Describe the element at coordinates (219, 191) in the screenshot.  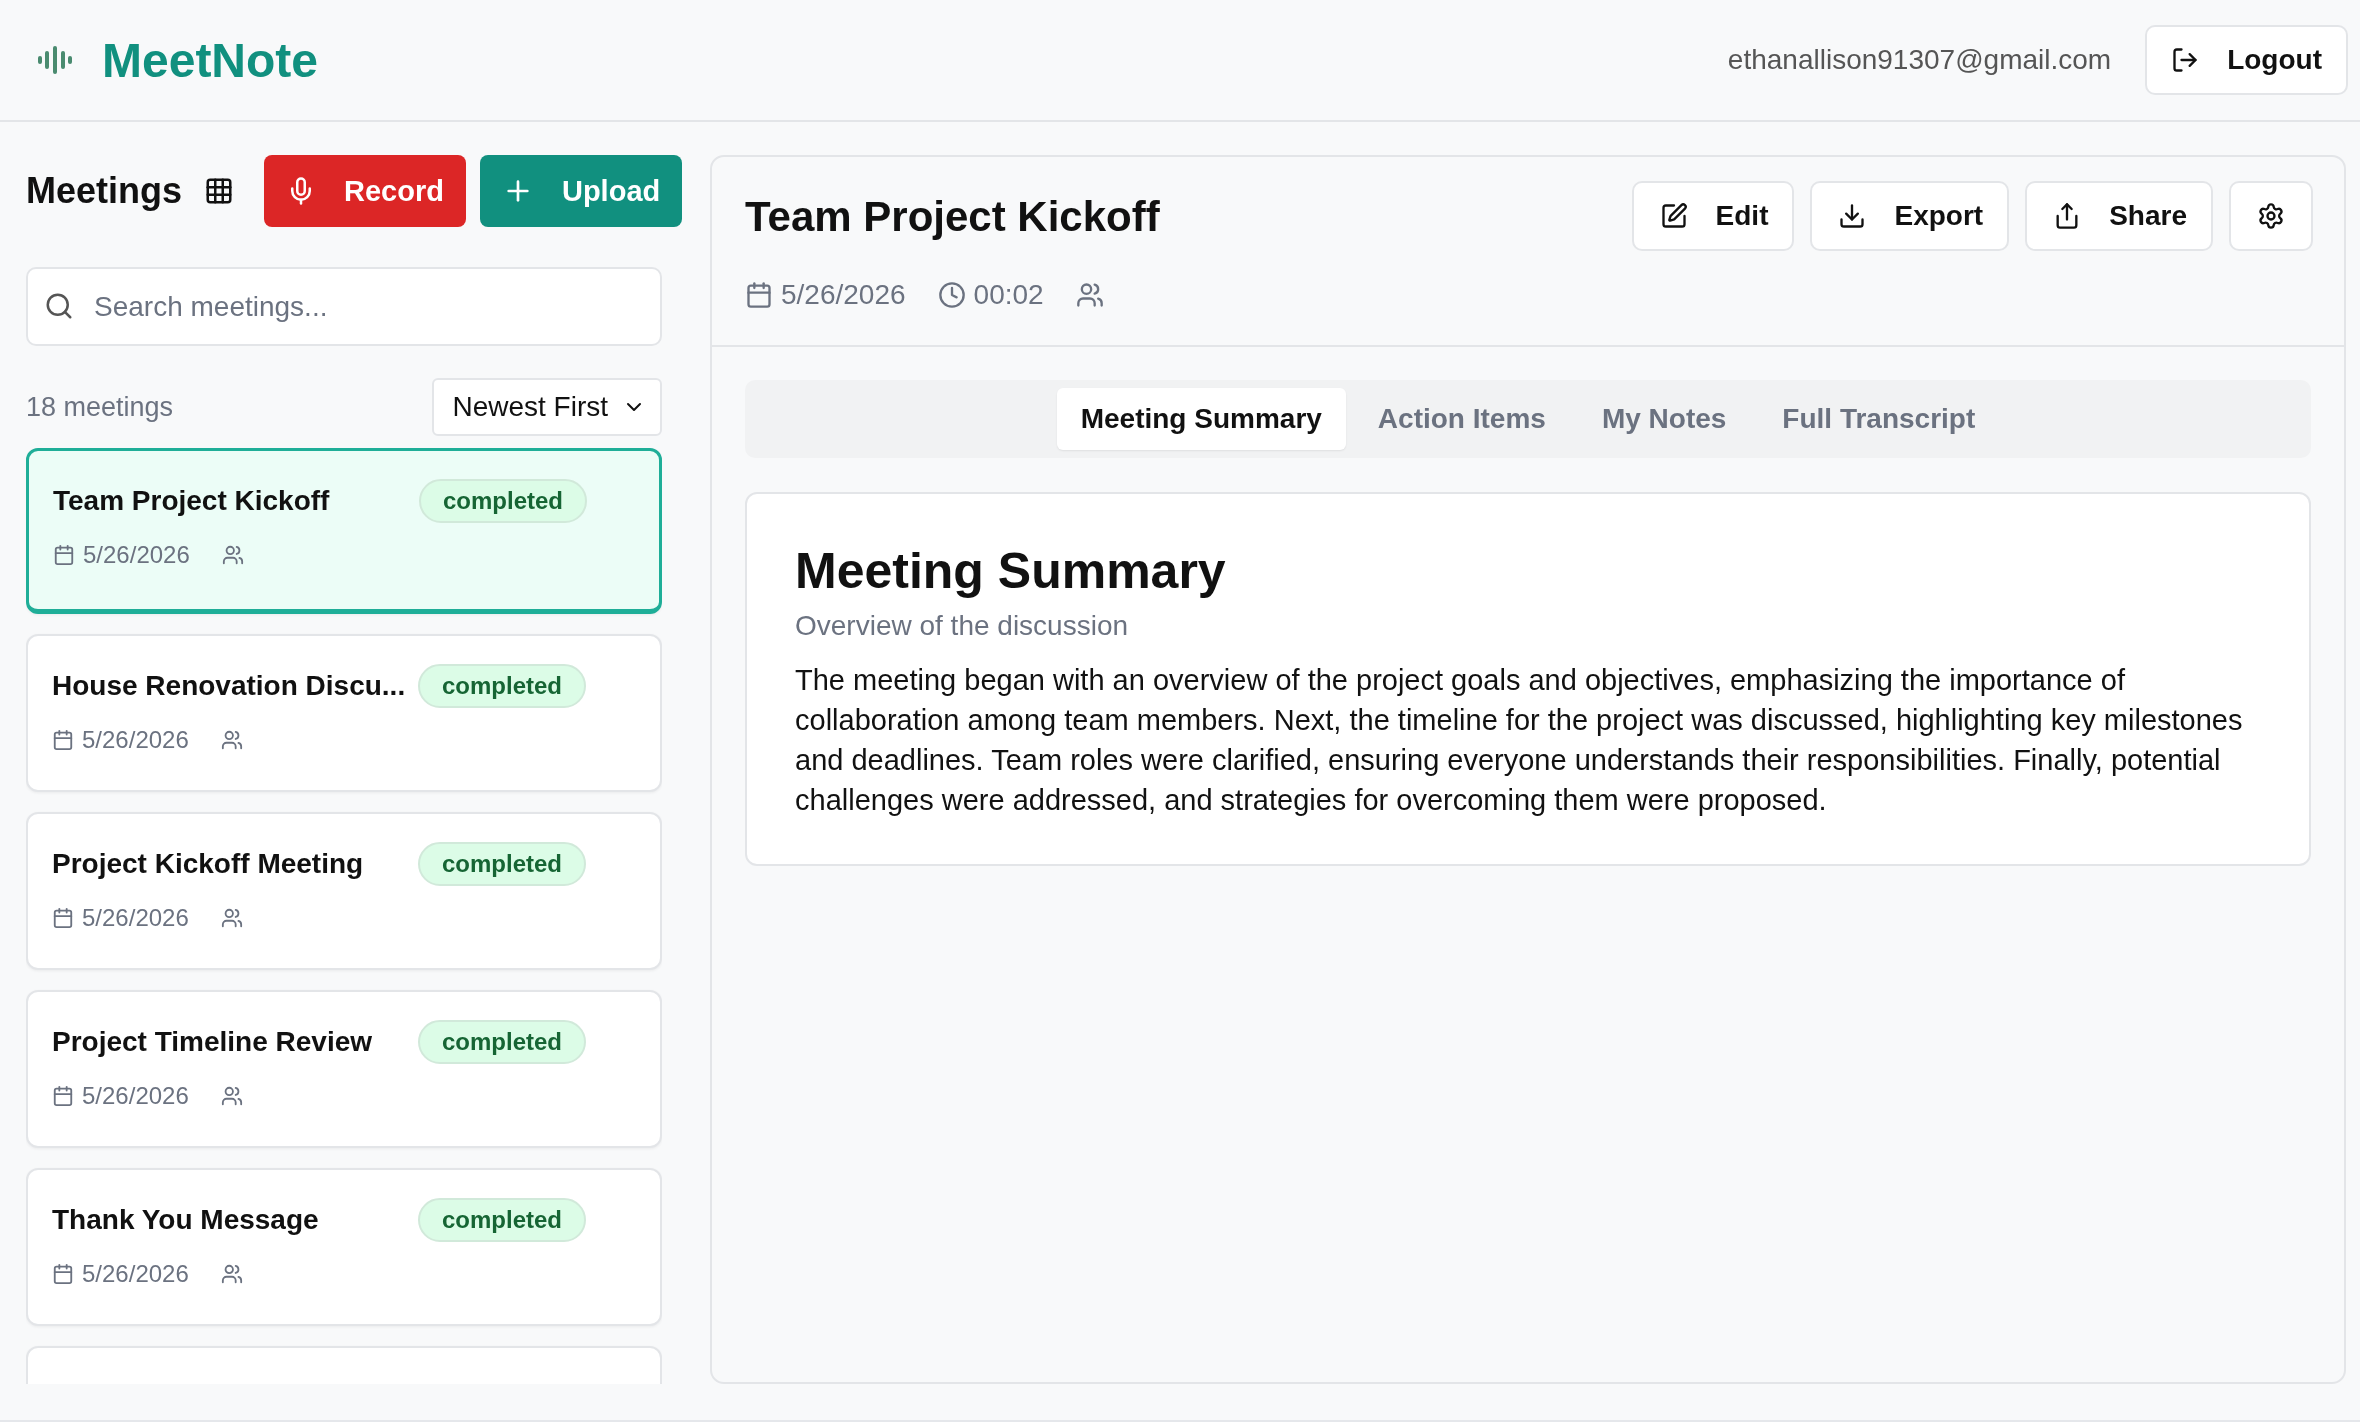
I see `grid-view-icon` at that location.